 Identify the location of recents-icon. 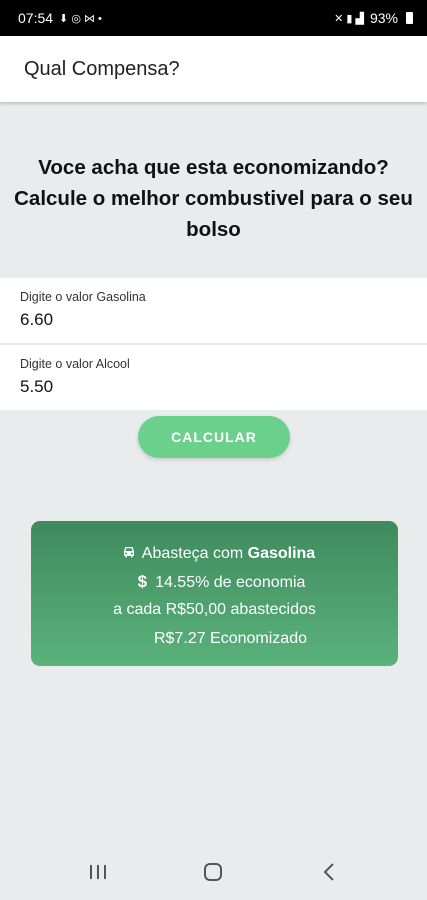
(97, 871).